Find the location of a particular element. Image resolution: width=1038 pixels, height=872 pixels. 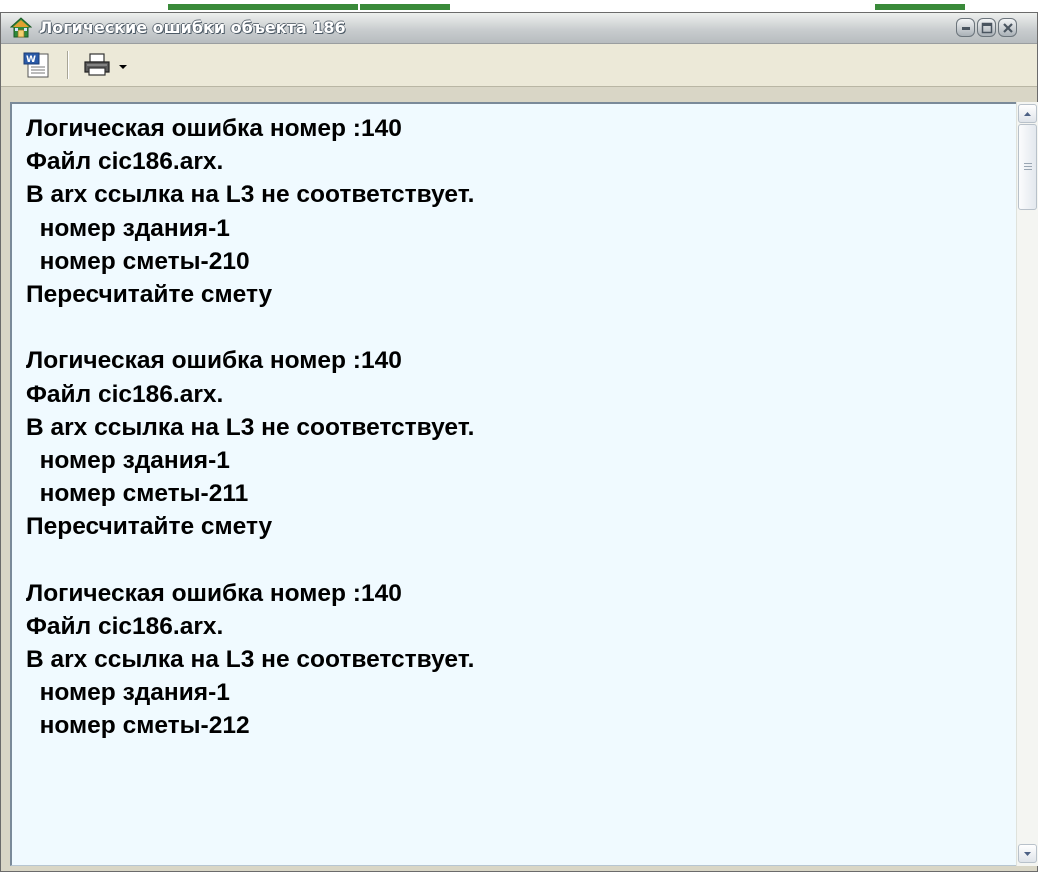

minimize-icon is located at coordinates (966, 28).